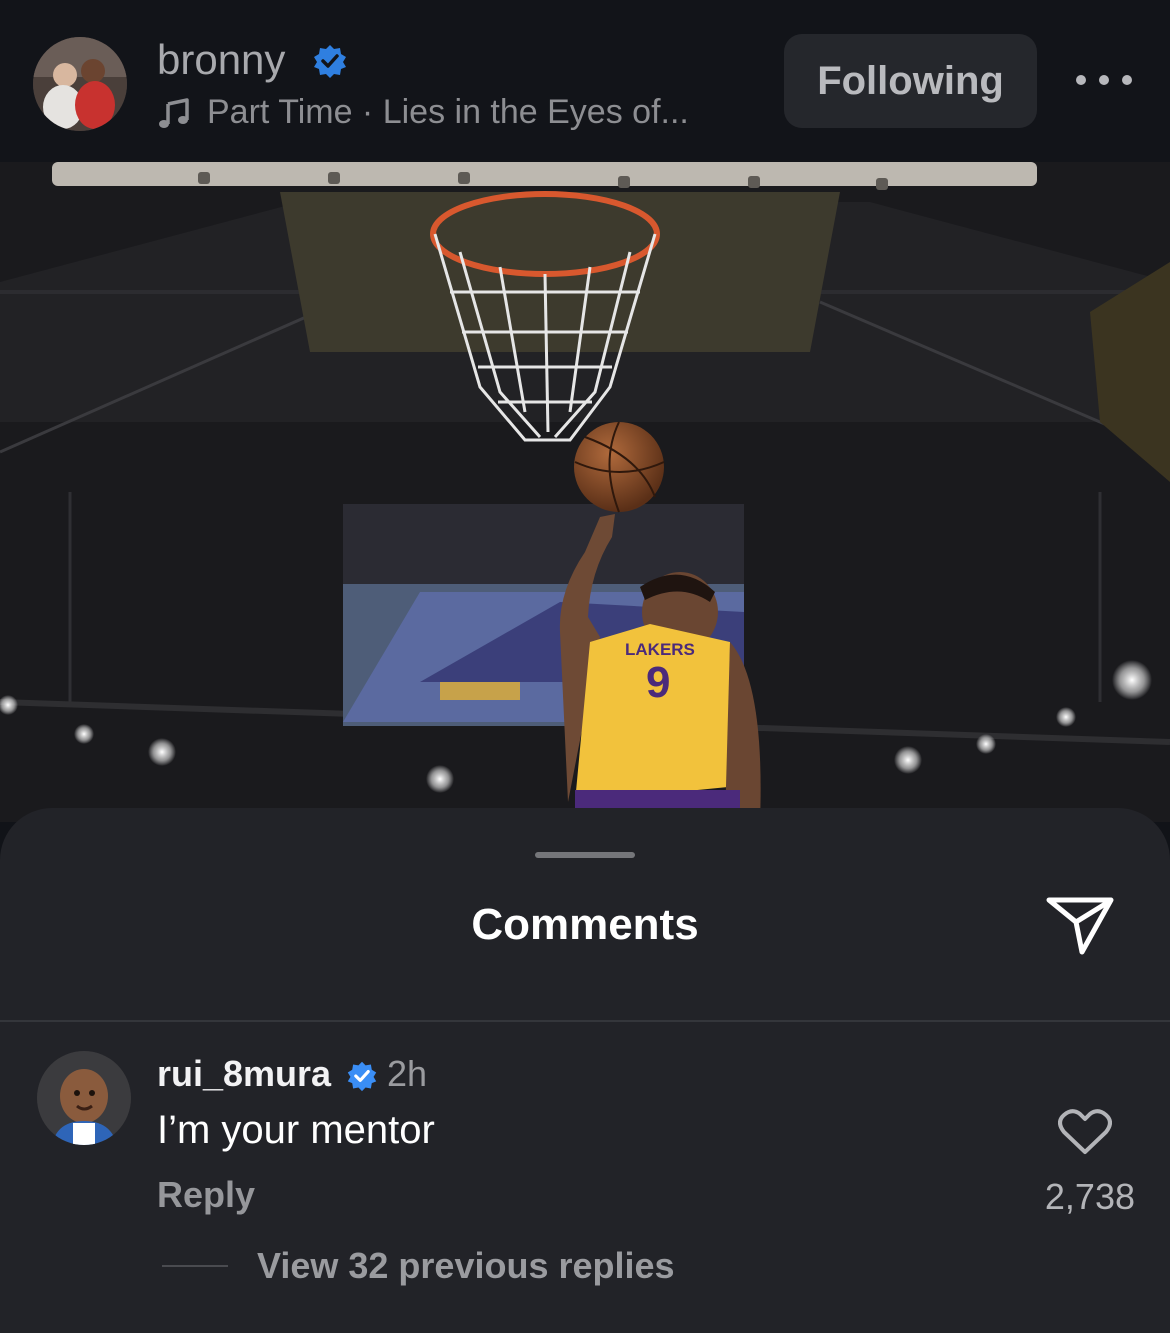 The height and width of the screenshot is (1333, 1170). What do you see at coordinates (221, 60) in the screenshot?
I see `post-username: bronny` at bounding box center [221, 60].